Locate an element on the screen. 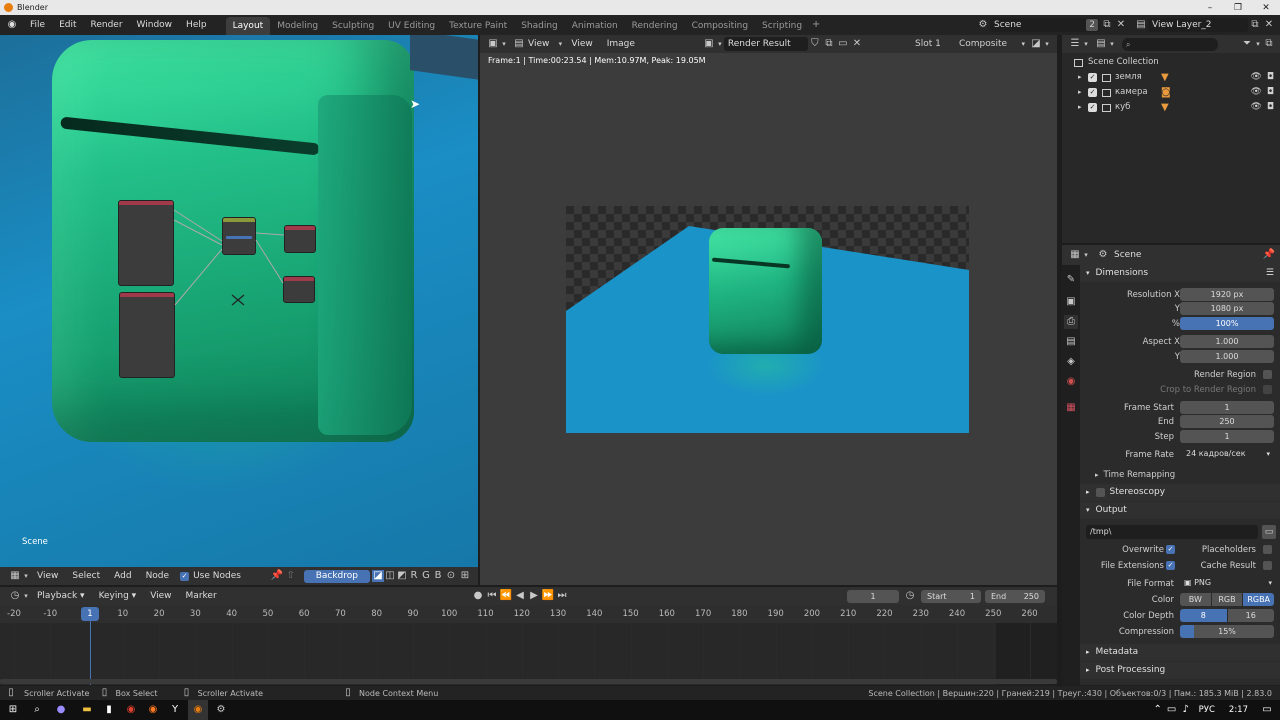 This screenshot has height=720, width=1280. output-path-field: /tmp\ is located at coordinates (1172, 532).